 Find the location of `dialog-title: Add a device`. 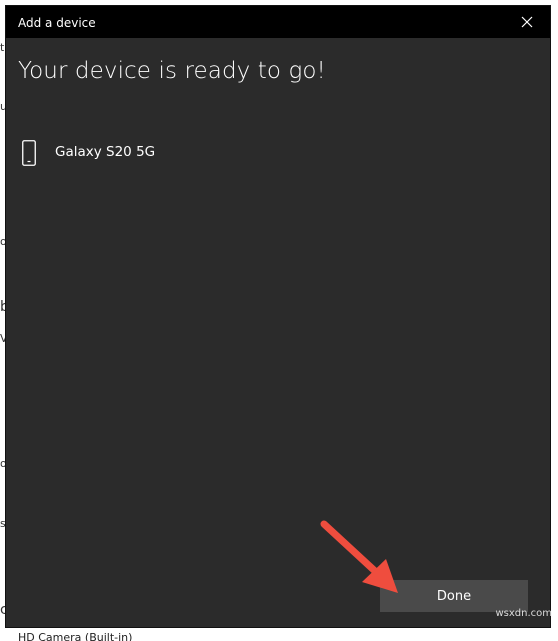

dialog-title: Add a device is located at coordinates (57, 23).